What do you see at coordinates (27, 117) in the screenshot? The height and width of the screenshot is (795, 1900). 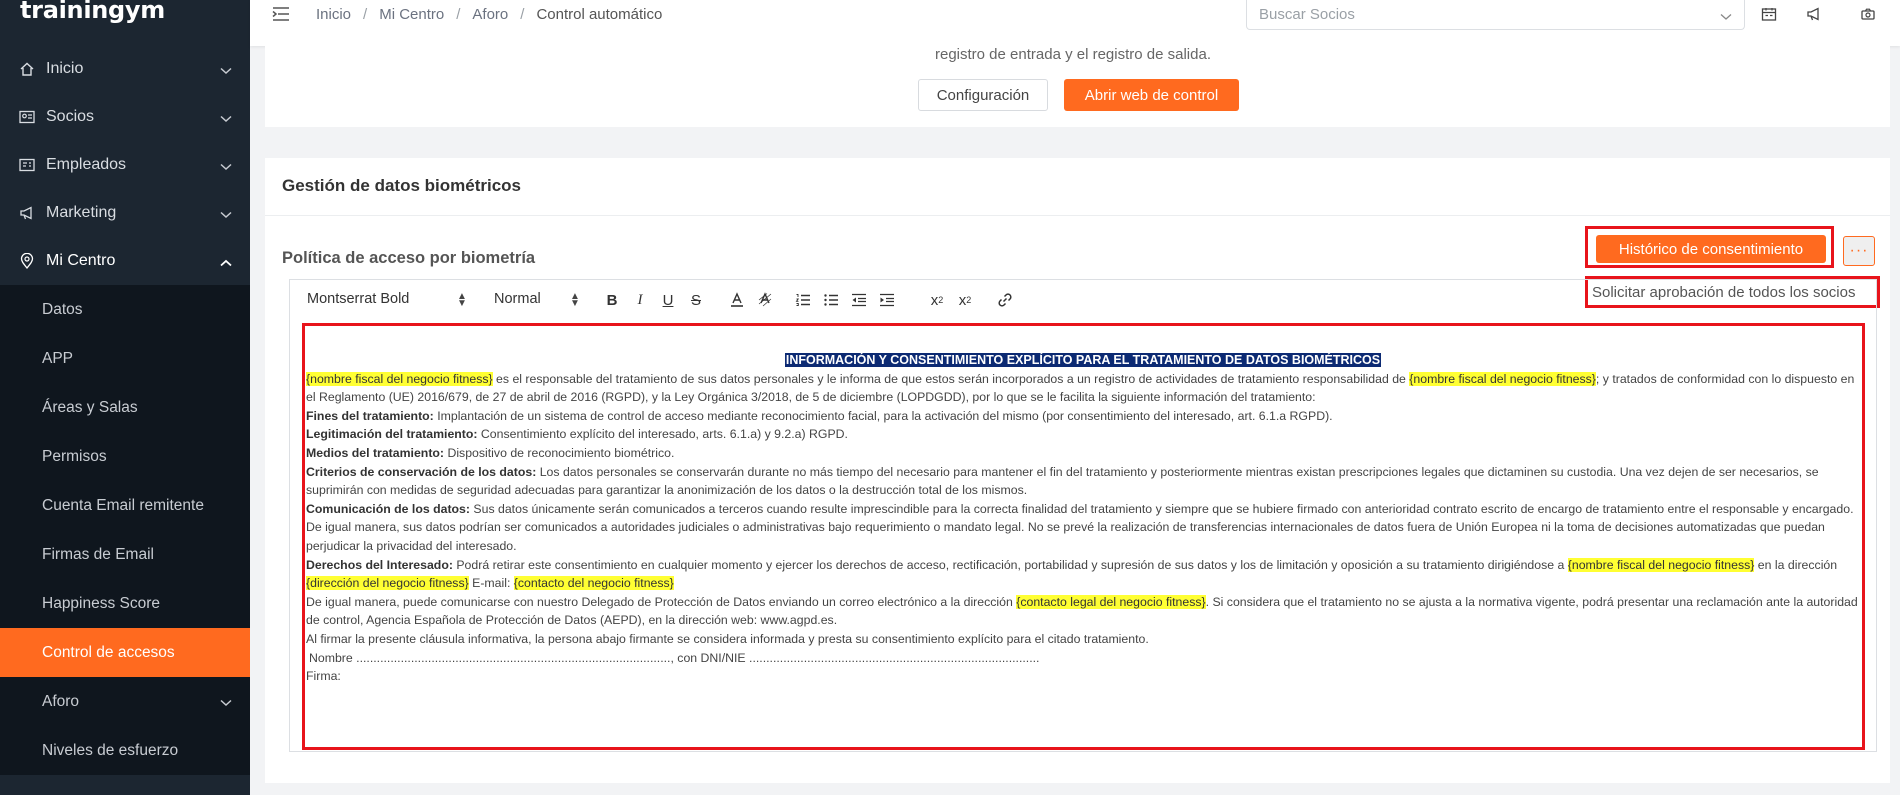 I see `id-card-icon` at bounding box center [27, 117].